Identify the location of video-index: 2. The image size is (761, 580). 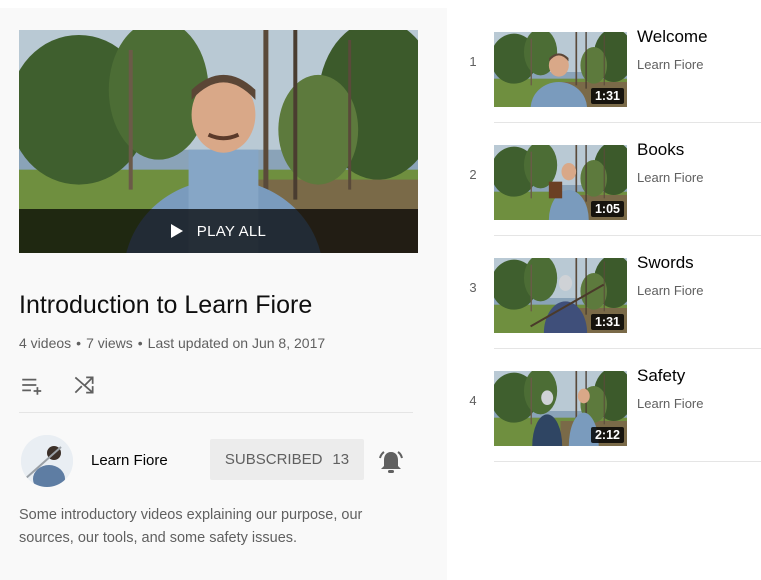
(473, 174).